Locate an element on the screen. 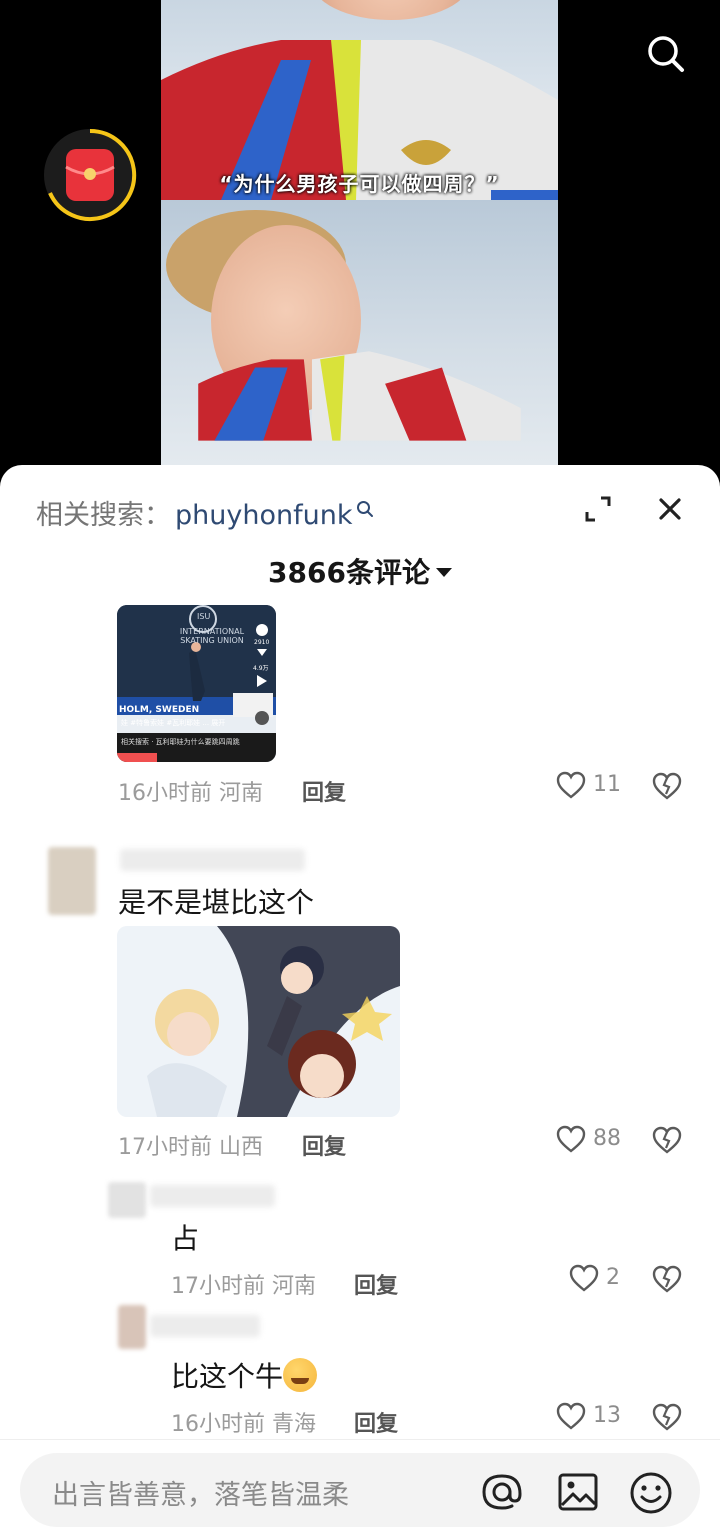 This screenshot has width=720, height=1538. anime-illustration is located at coordinates (258, 1021).